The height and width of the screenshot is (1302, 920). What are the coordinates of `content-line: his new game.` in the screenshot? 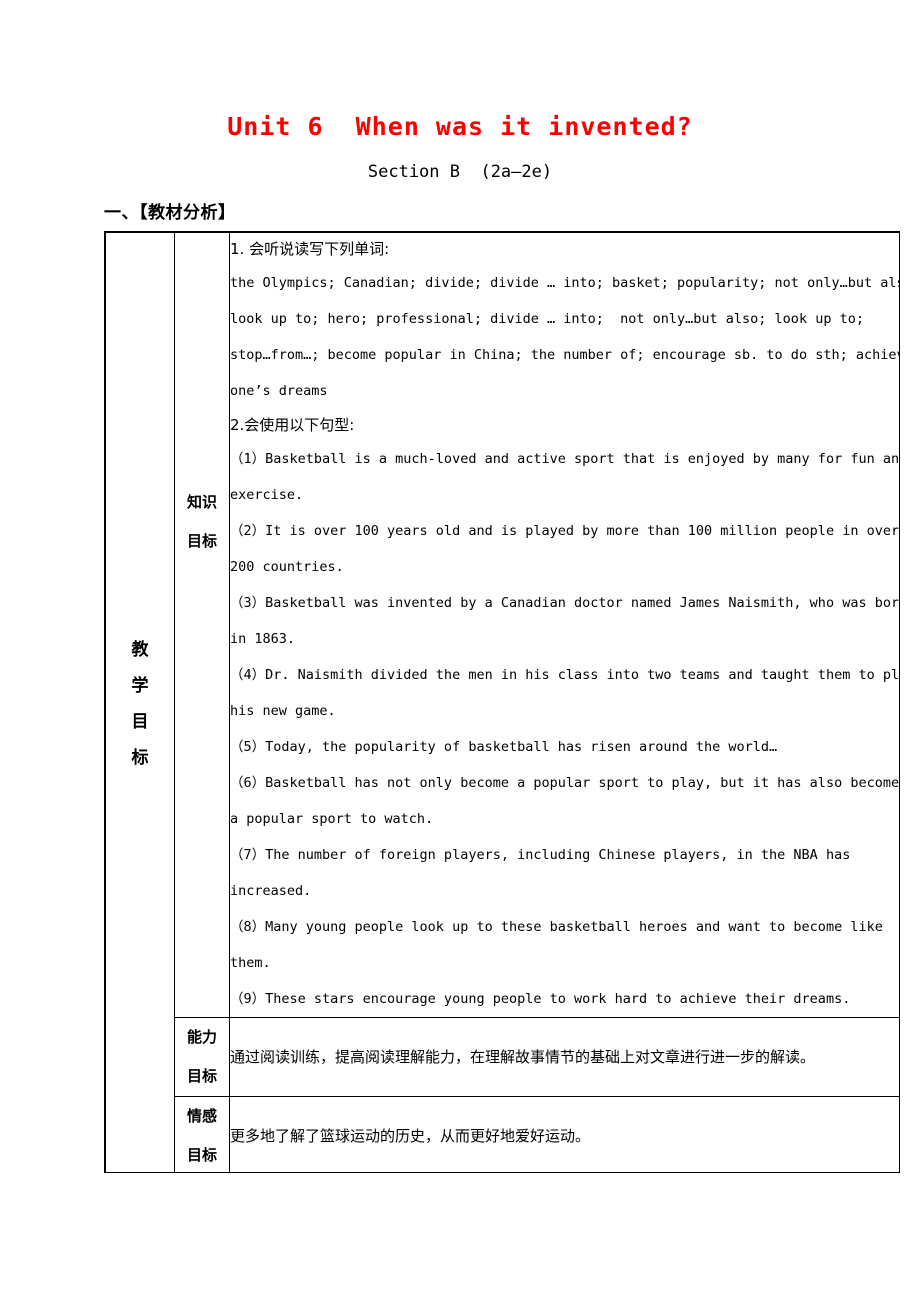 It's located at (283, 711).